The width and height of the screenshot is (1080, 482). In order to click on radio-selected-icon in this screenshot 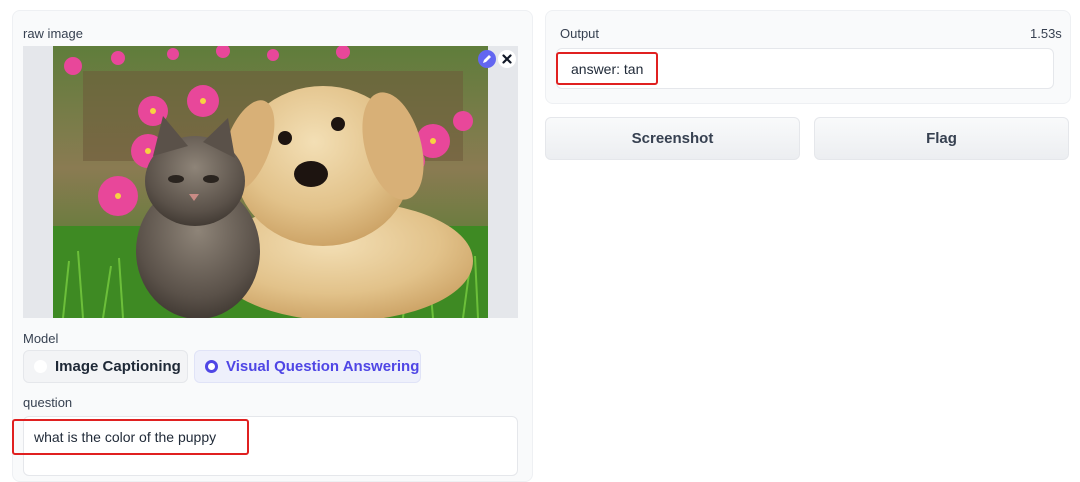, I will do `click(211, 366)`.